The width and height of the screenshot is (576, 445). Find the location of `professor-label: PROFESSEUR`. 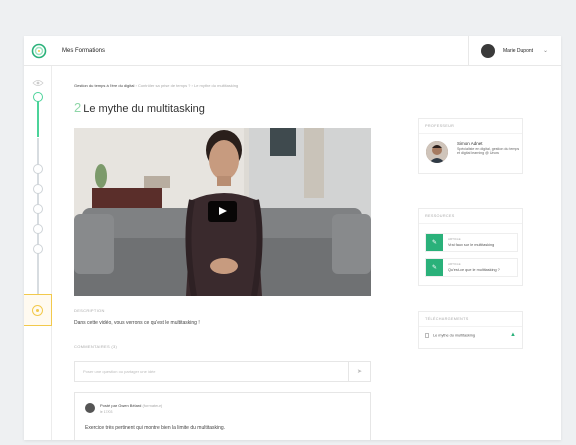

professor-label: PROFESSEUR is located at coordinates (470, 126).